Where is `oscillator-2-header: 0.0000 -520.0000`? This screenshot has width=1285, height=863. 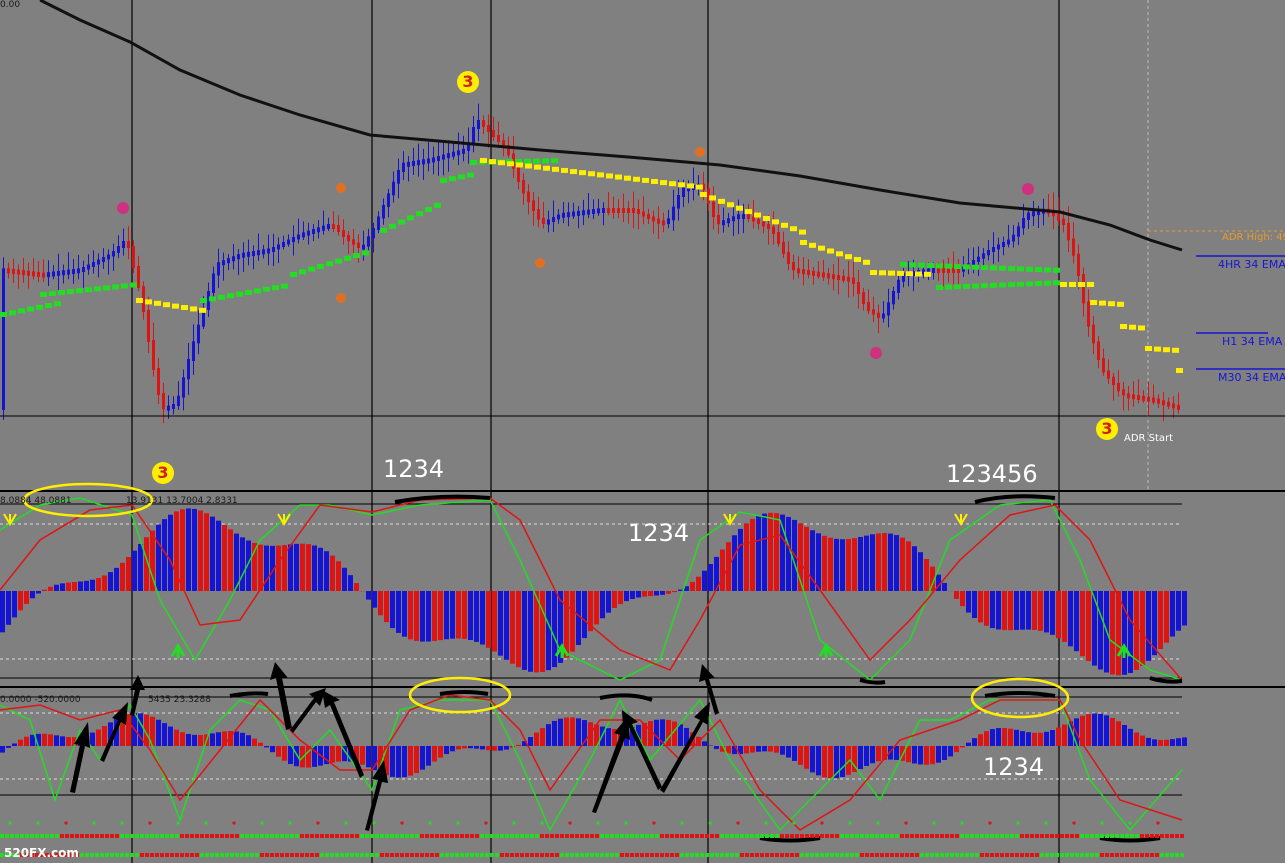
oscillator-2-header: 0.0000 -520.0000 is located at coordinates (40, 700).